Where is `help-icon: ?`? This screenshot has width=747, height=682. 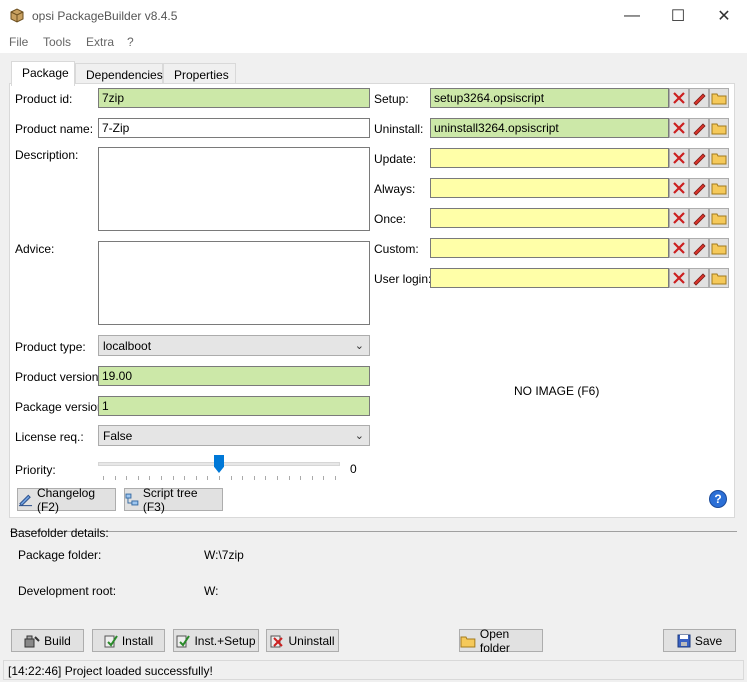 help-icon: ? is located at coordinates (718, 499).